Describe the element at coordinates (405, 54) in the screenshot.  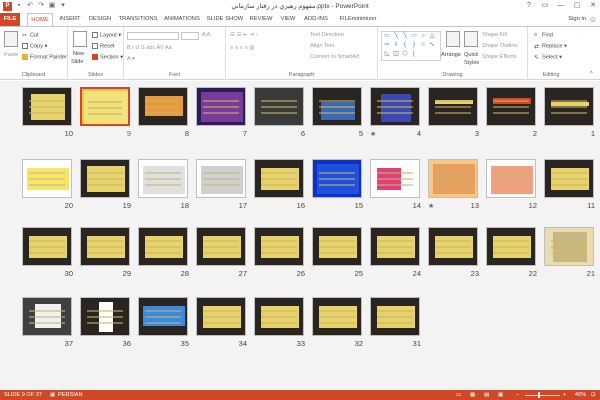
I see `shape-hex-icon: ⬡` at that location.